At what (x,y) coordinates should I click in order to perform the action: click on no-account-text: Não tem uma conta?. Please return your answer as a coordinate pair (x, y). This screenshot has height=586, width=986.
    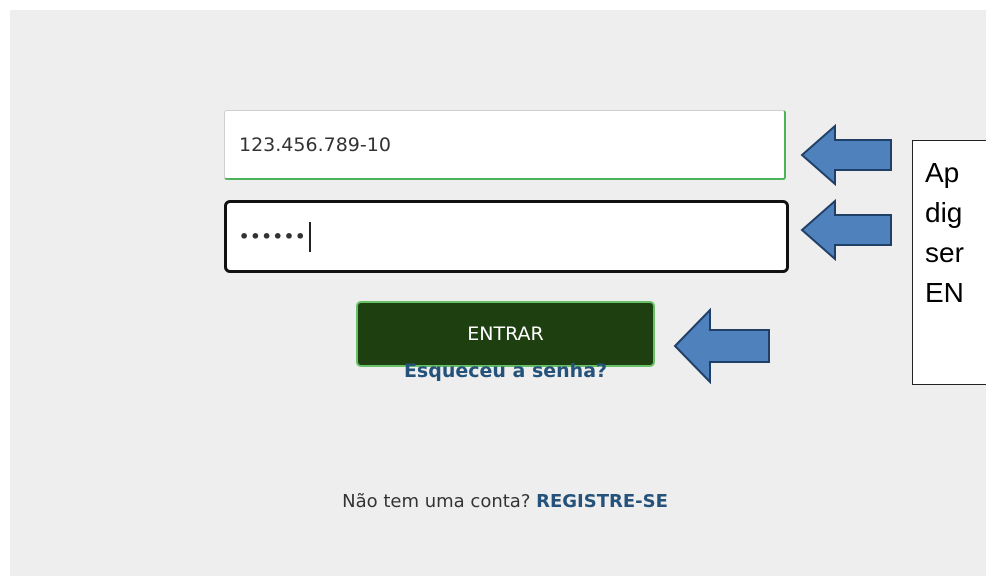
    Looking at the image, I should click on (436, 501).